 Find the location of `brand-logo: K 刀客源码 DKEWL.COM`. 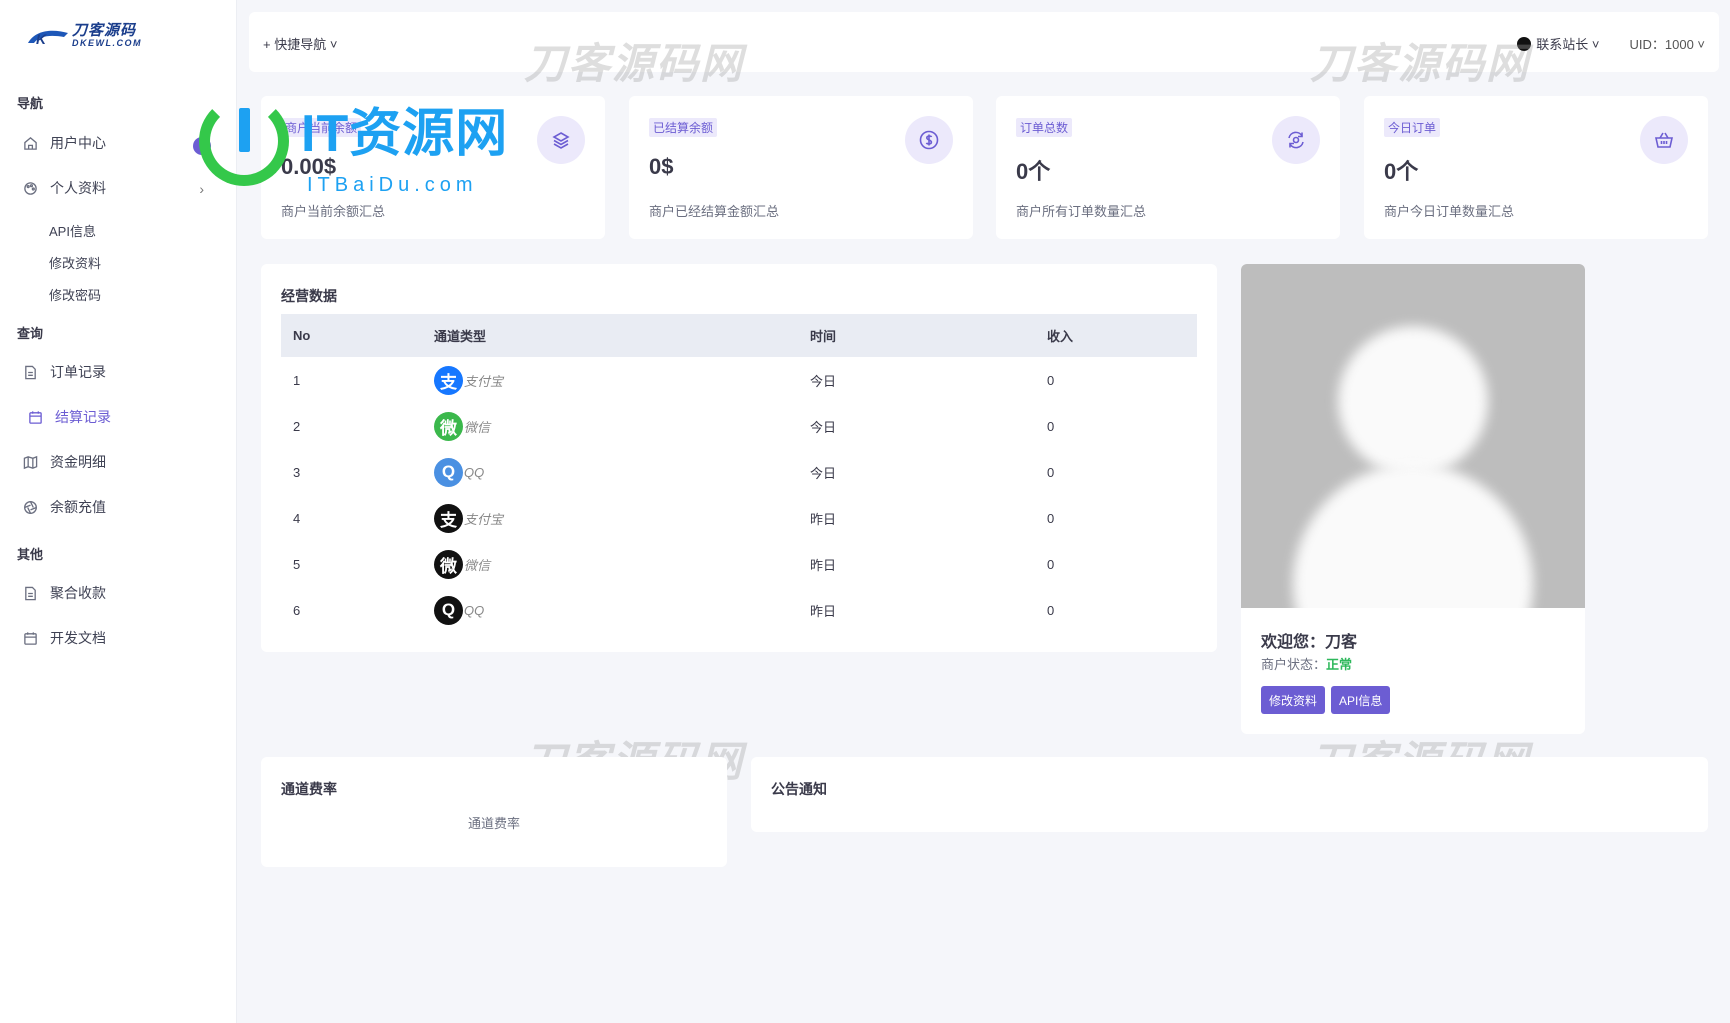

brand-logo: K 刀客源码 DKEWL.COM is located at coordinates (84, 36).